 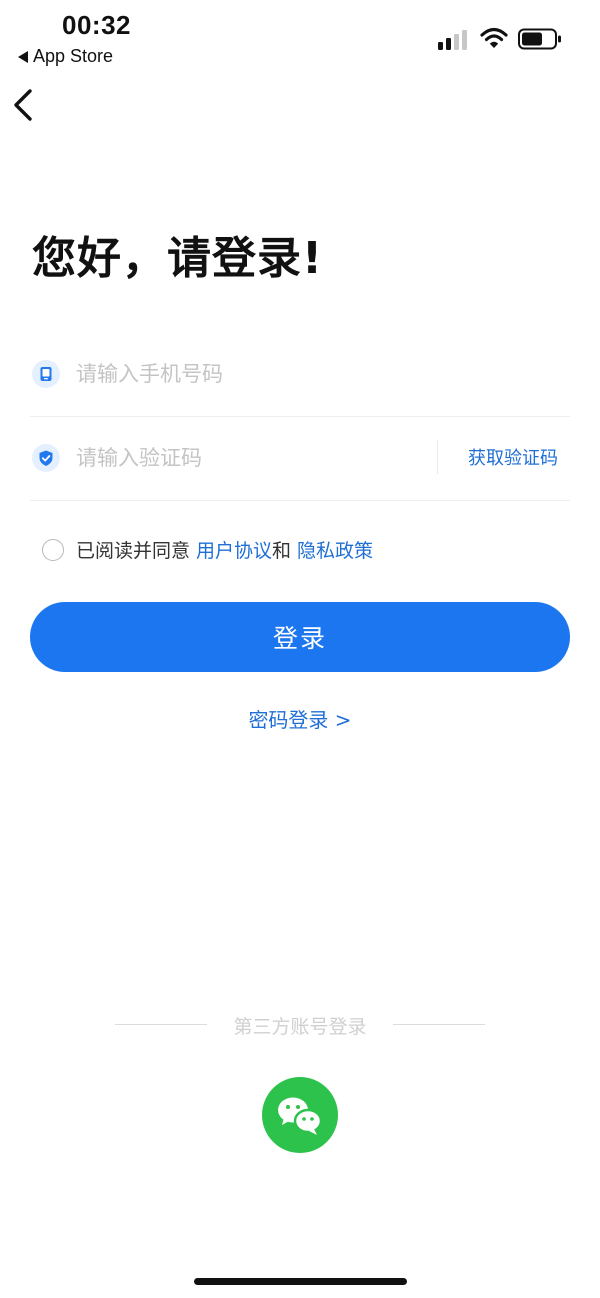 What do you see at coordinates (266, 374) in the screenshot?
I see `phone-input` at bounding box center [266, 374].